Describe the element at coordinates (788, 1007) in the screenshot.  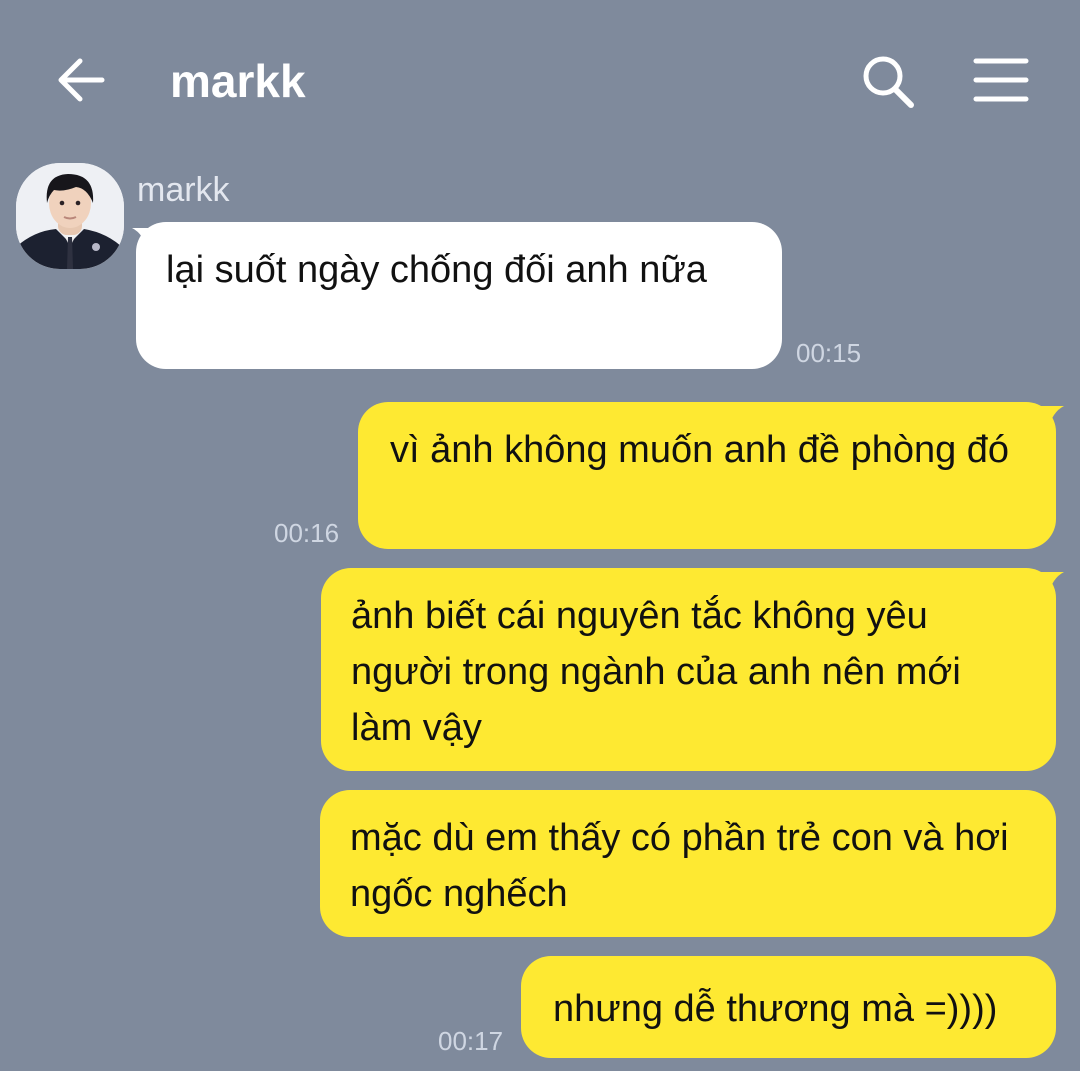
I see `message-bubble-outgoing: nhưng dễ thương mà =))))` at that location.